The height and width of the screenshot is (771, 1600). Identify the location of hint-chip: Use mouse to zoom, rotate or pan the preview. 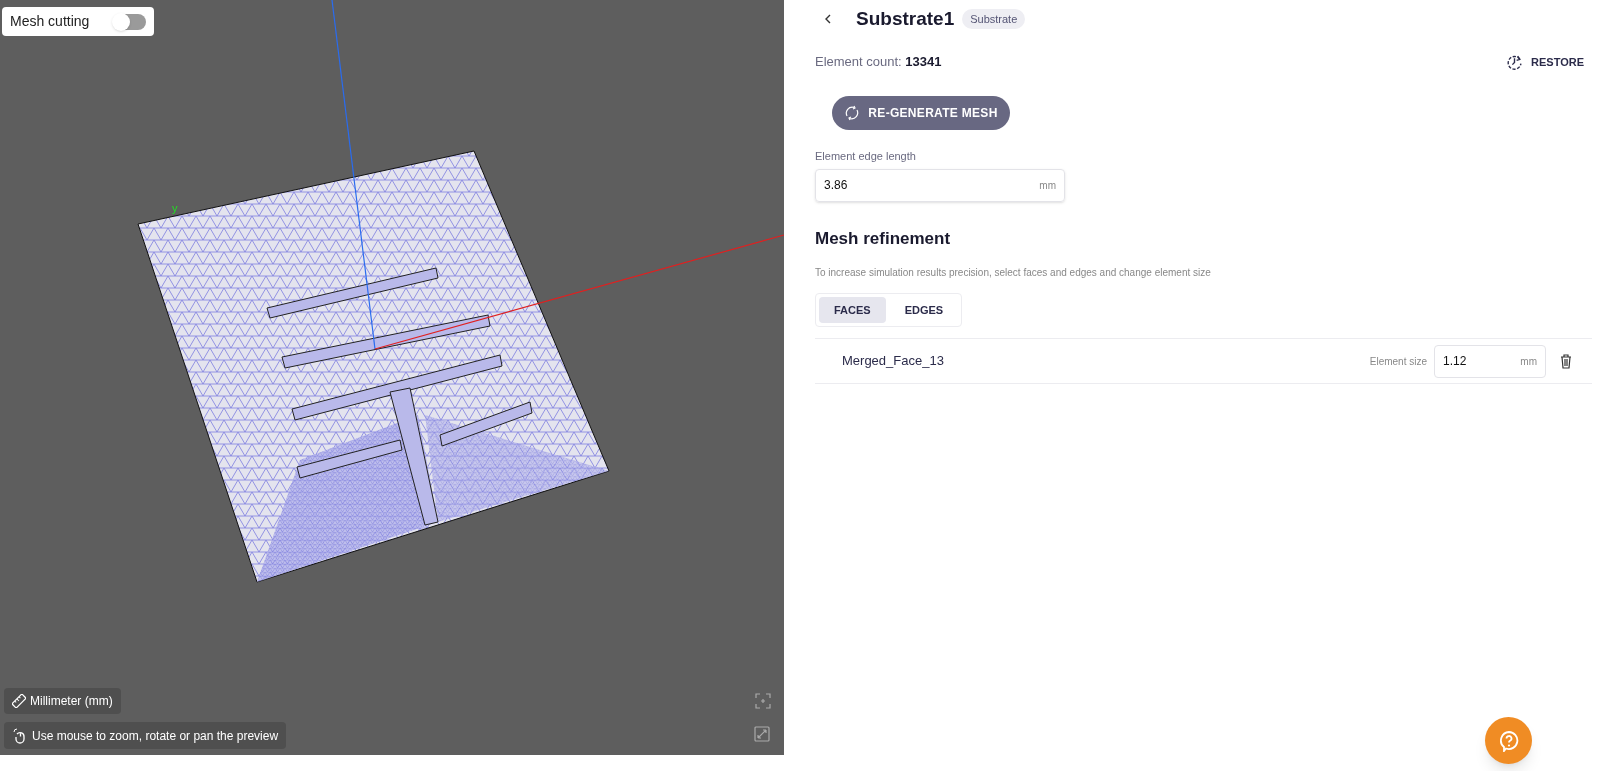
(145, 735).